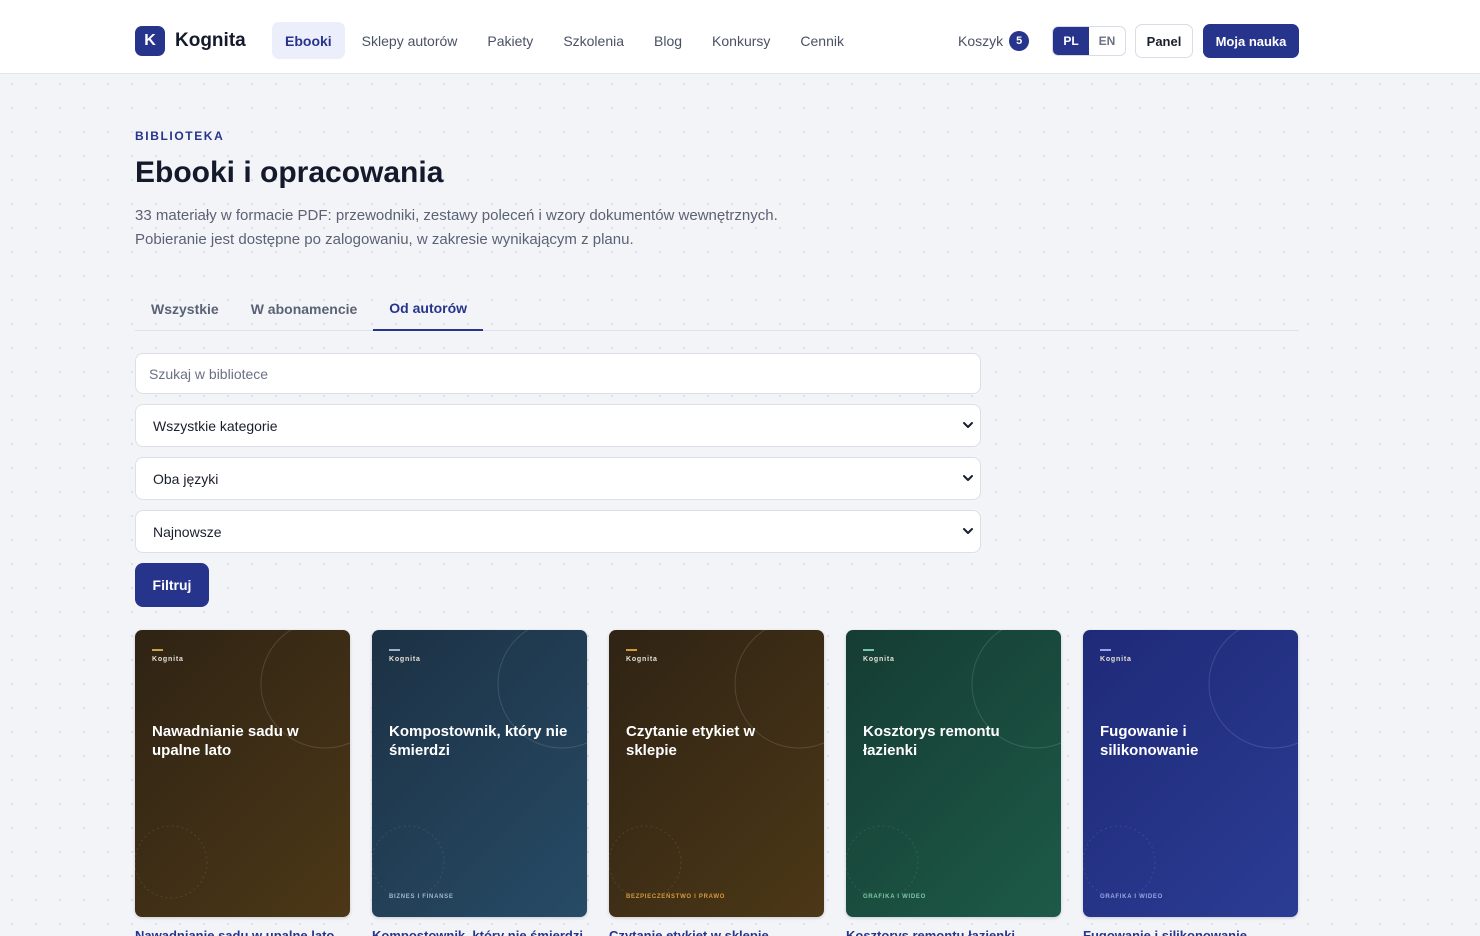 The height and width of the screenshot is (936, 1480). What do you see at coordinates (308, 40) in the screenshot?
I see `nav-item-ebooki: Ebooki` at bounding box center [308, 40].